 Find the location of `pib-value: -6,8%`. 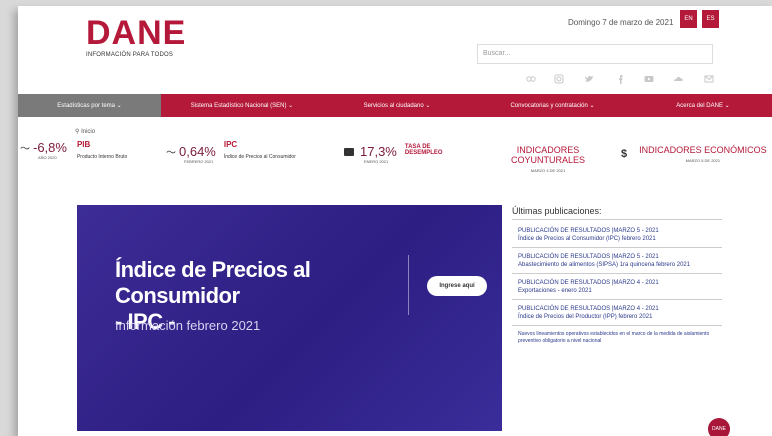

pib-value: -6,8% is located at coordinates (50, 147).